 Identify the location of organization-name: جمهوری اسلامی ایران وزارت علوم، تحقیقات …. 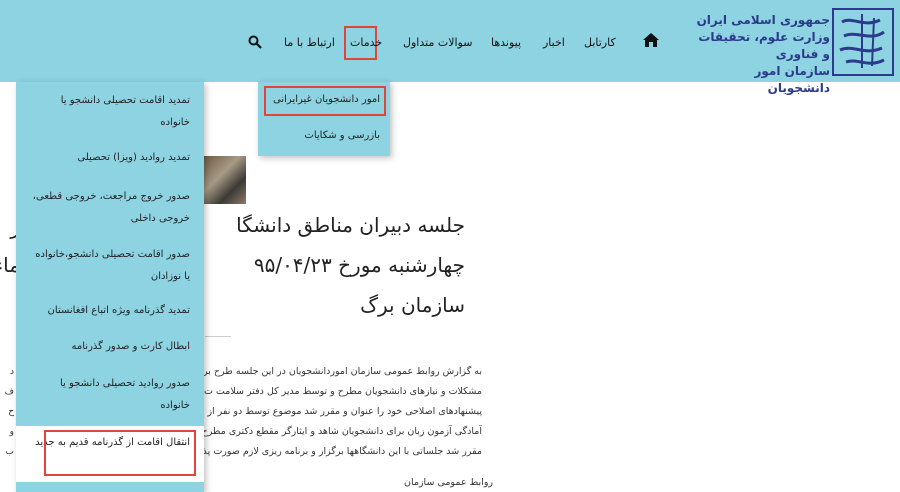
(760, 54).